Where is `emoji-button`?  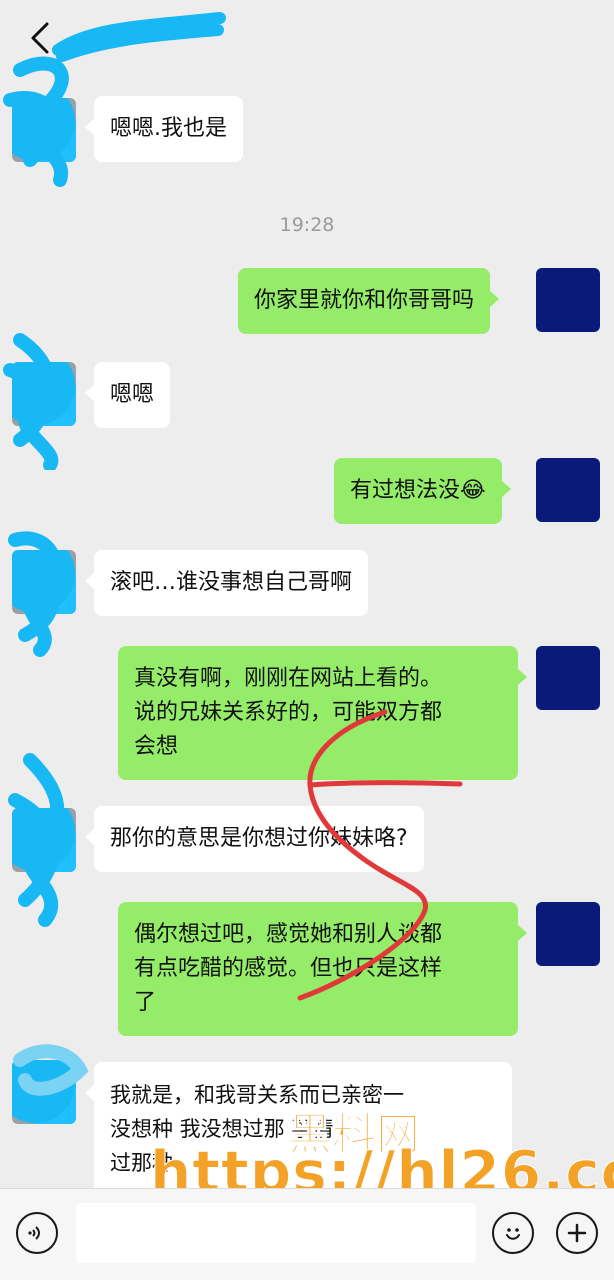 emoji-button is located at coordinates (513, 1233).